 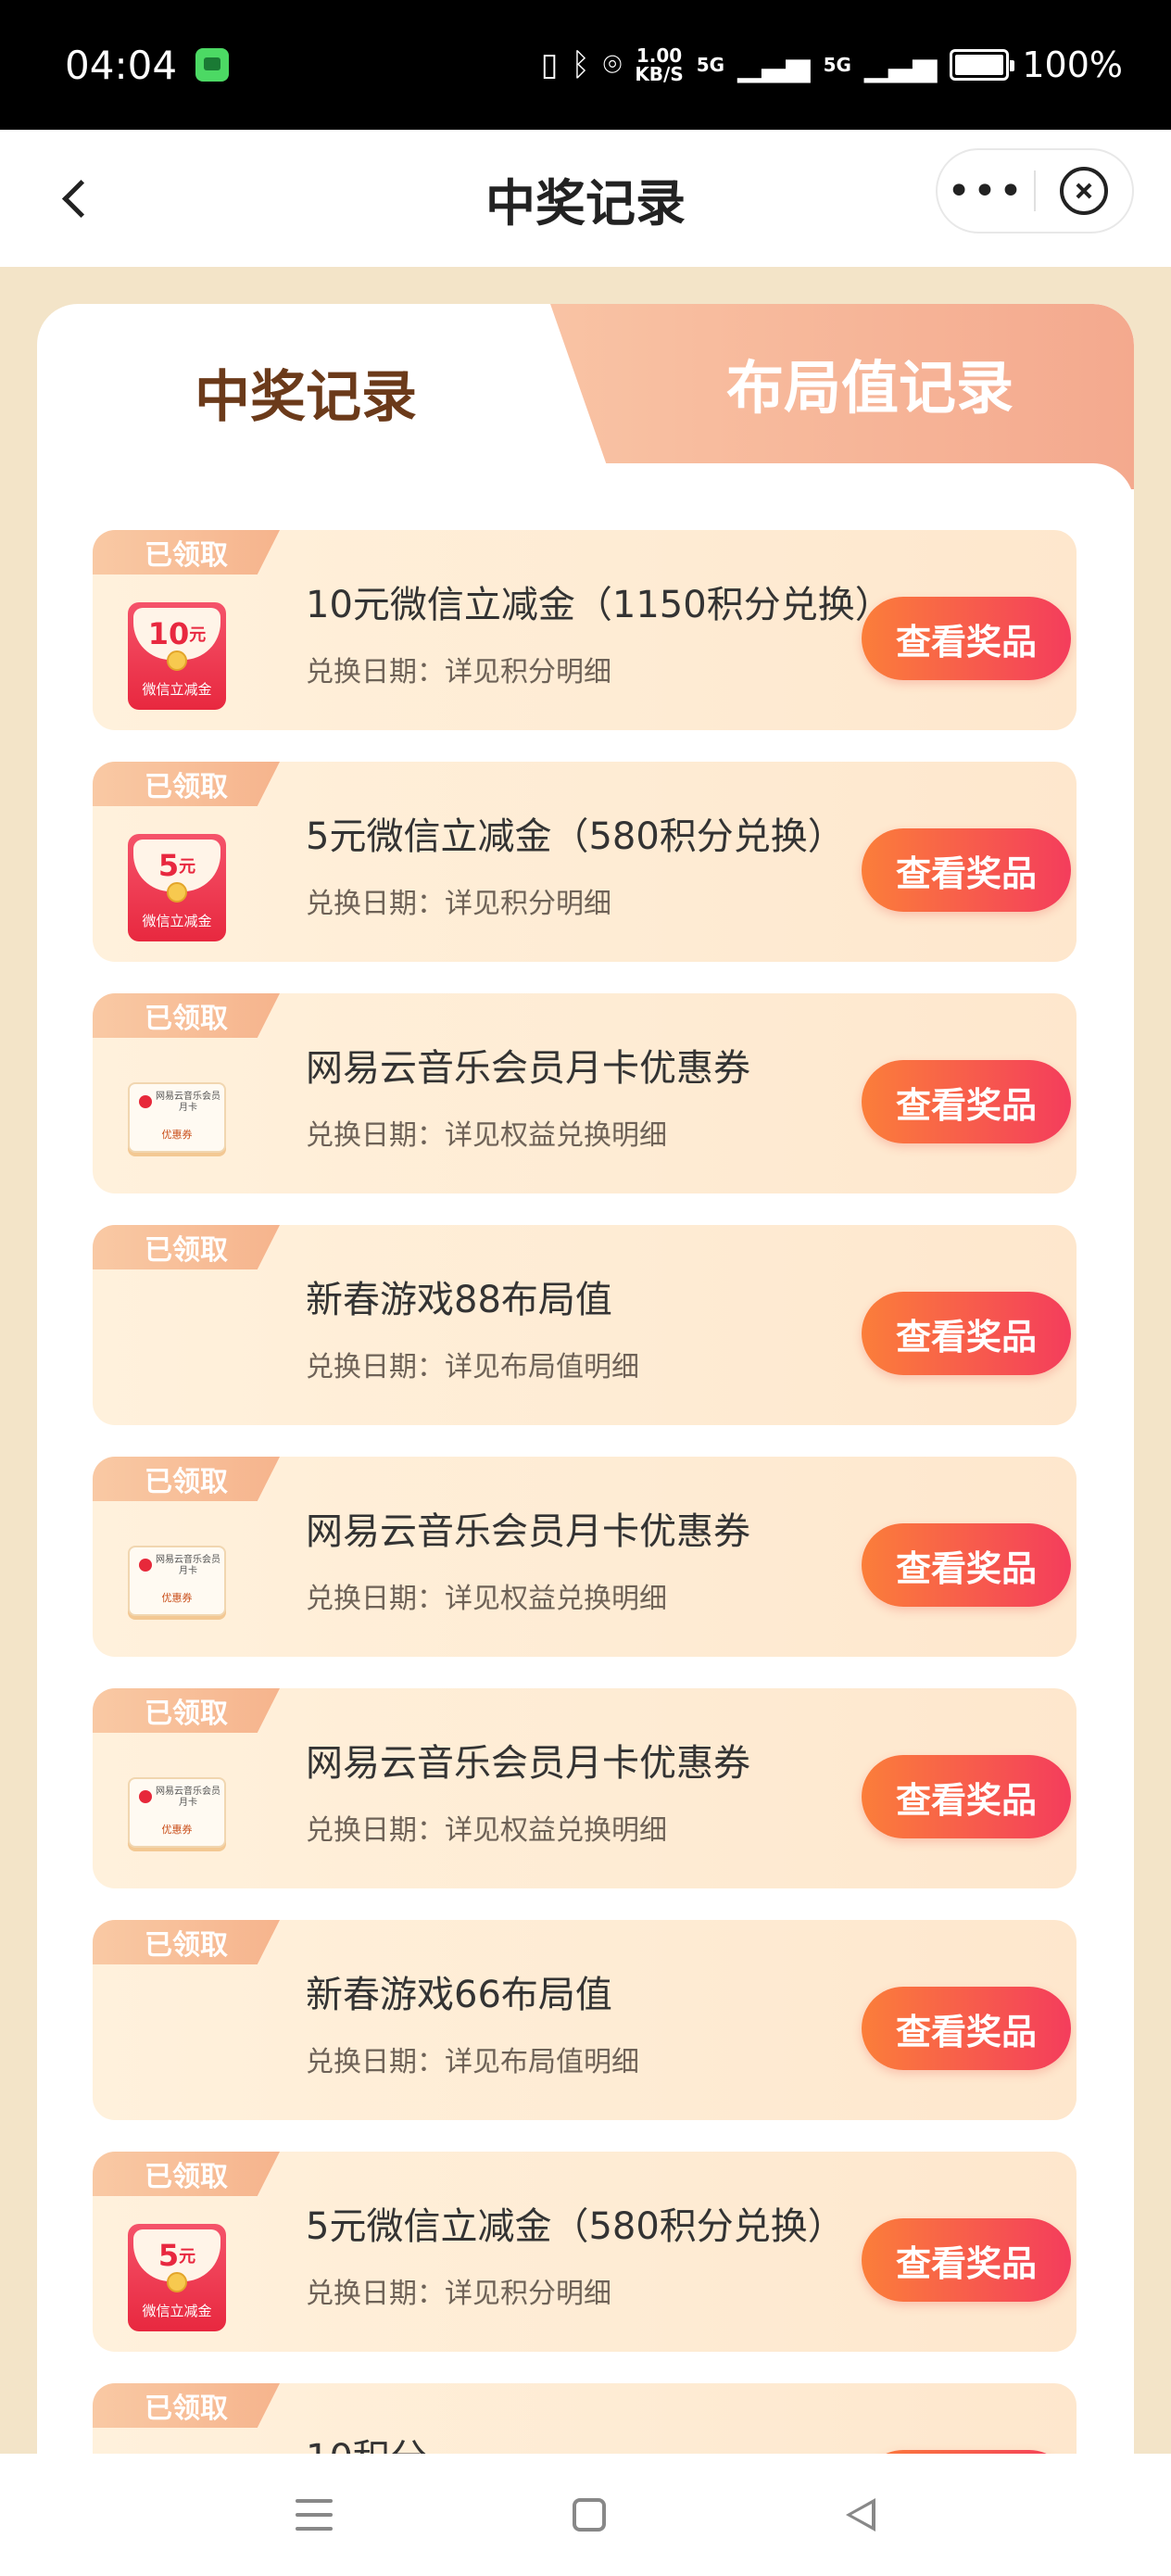 I want to click on status-indicators: ▯ ᛒ ⌾ 1.00 KB/S 5G ▁▃▅ 5G ▁▃▅ 100%, so click(x=832, y=64).